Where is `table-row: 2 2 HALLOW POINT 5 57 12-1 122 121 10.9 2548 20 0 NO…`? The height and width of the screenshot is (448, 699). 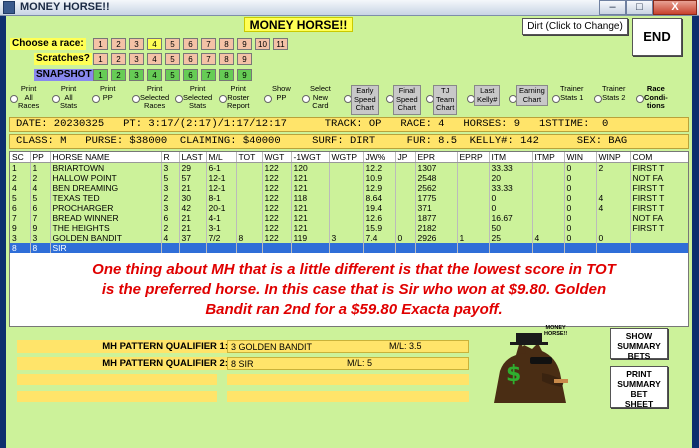
table-row: 2 2 HALLOW POINT 5 57 12-1 122 121 10.9 2548 20 0 NO… is located at coordinates (349, 178).